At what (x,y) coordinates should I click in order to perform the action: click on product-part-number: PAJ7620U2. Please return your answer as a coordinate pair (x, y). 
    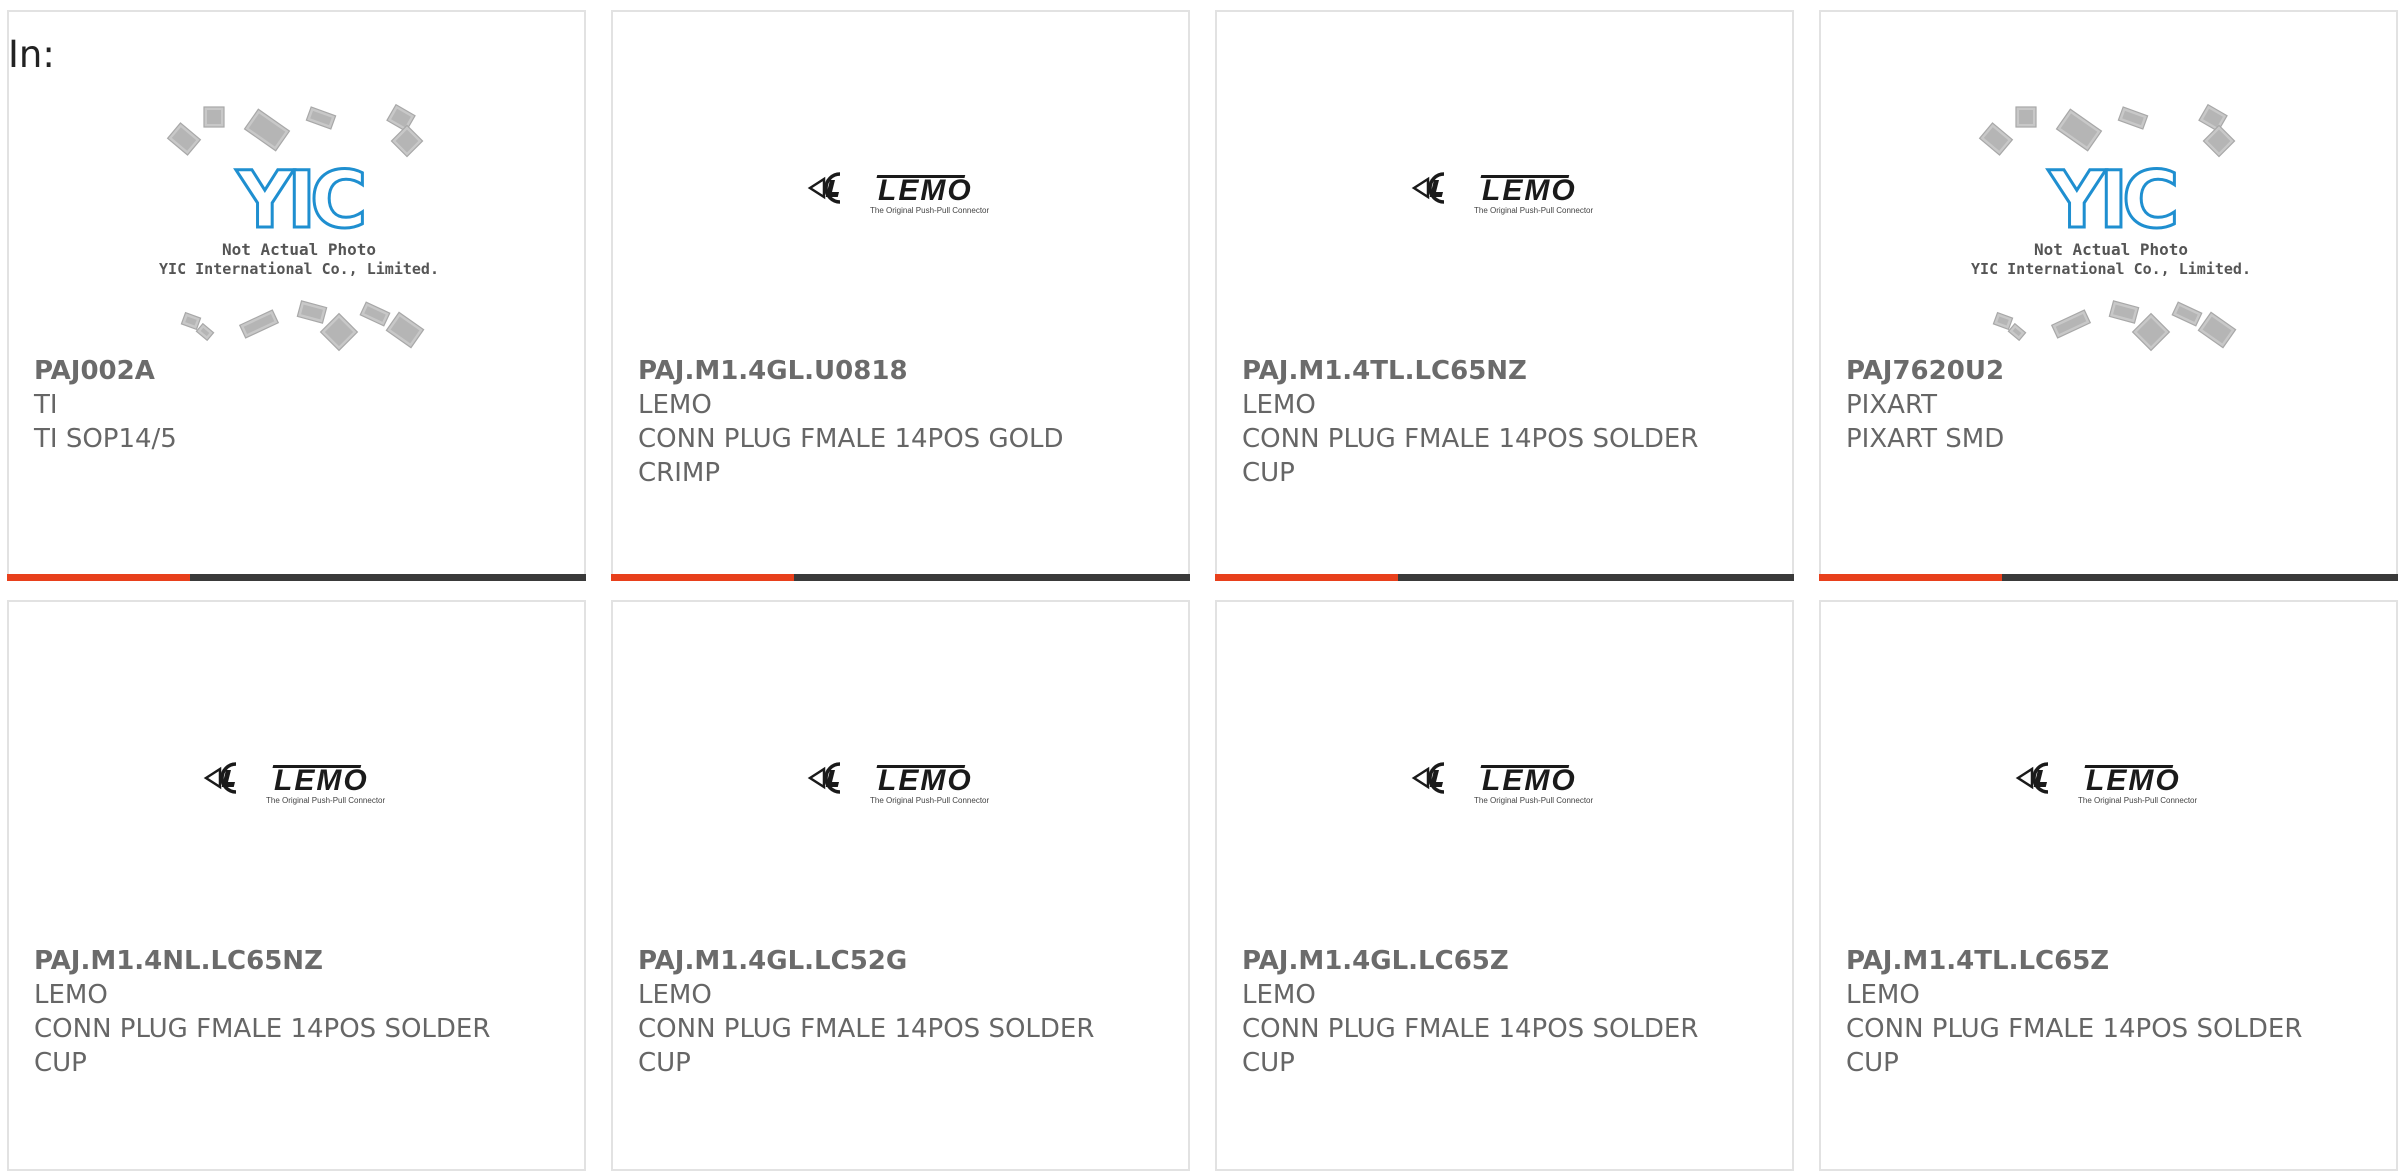
    Looking at the image, I should click on (2096, 371).